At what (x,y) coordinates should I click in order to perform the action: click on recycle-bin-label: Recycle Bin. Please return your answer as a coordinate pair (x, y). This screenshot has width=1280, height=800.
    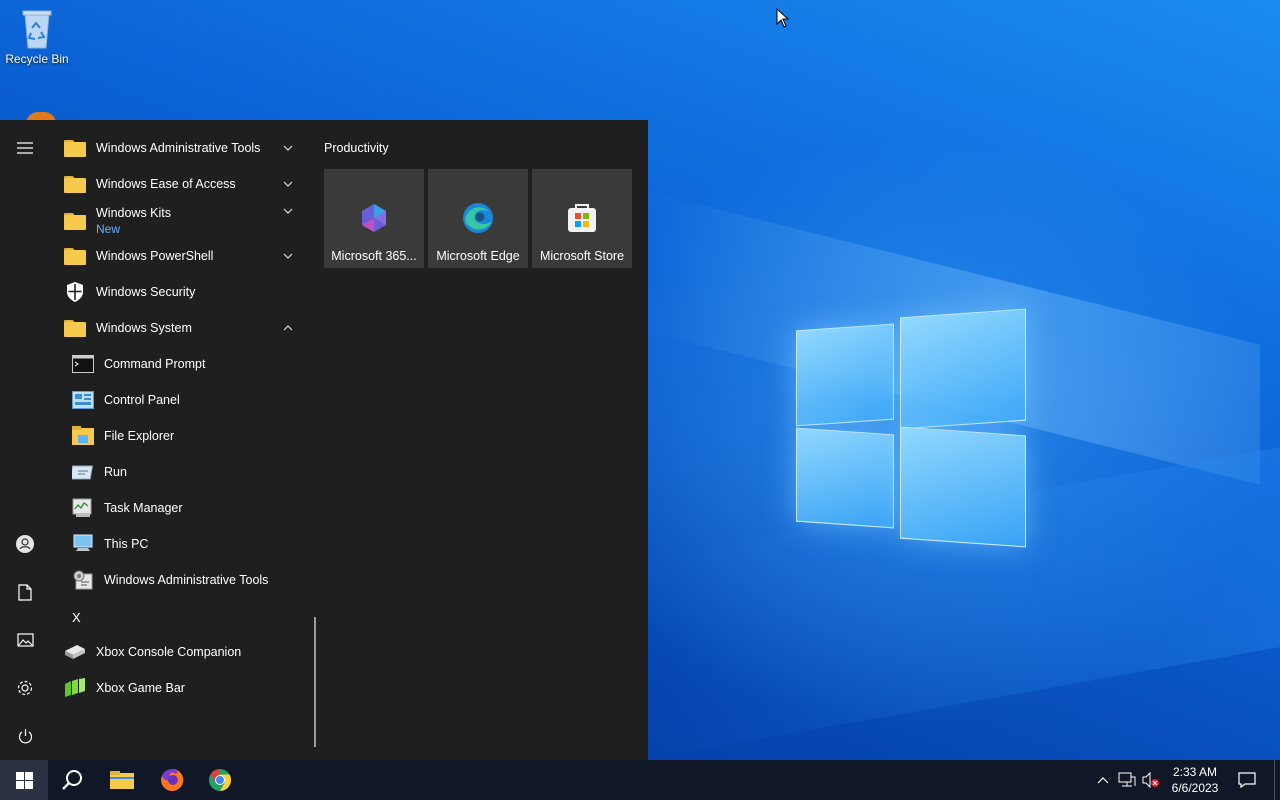
    Looking at the image, I should click on (37, 59).